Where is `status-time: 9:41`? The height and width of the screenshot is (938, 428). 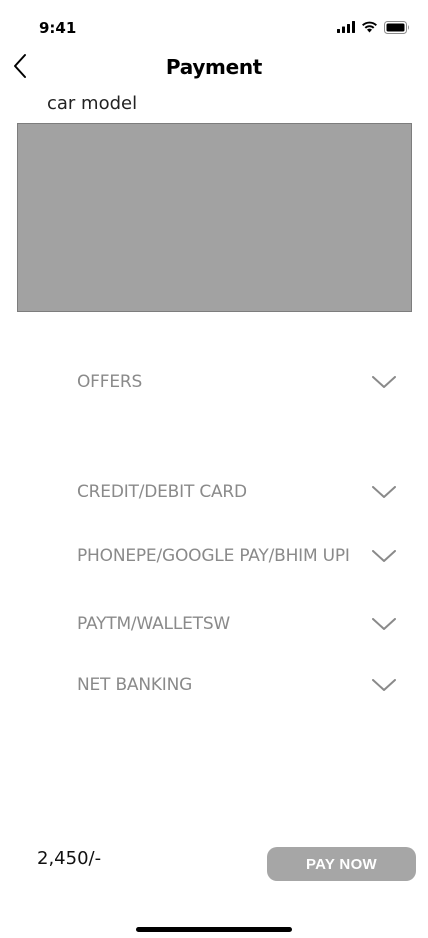 status-time: 9:41 is located at coordinates (58, 28).